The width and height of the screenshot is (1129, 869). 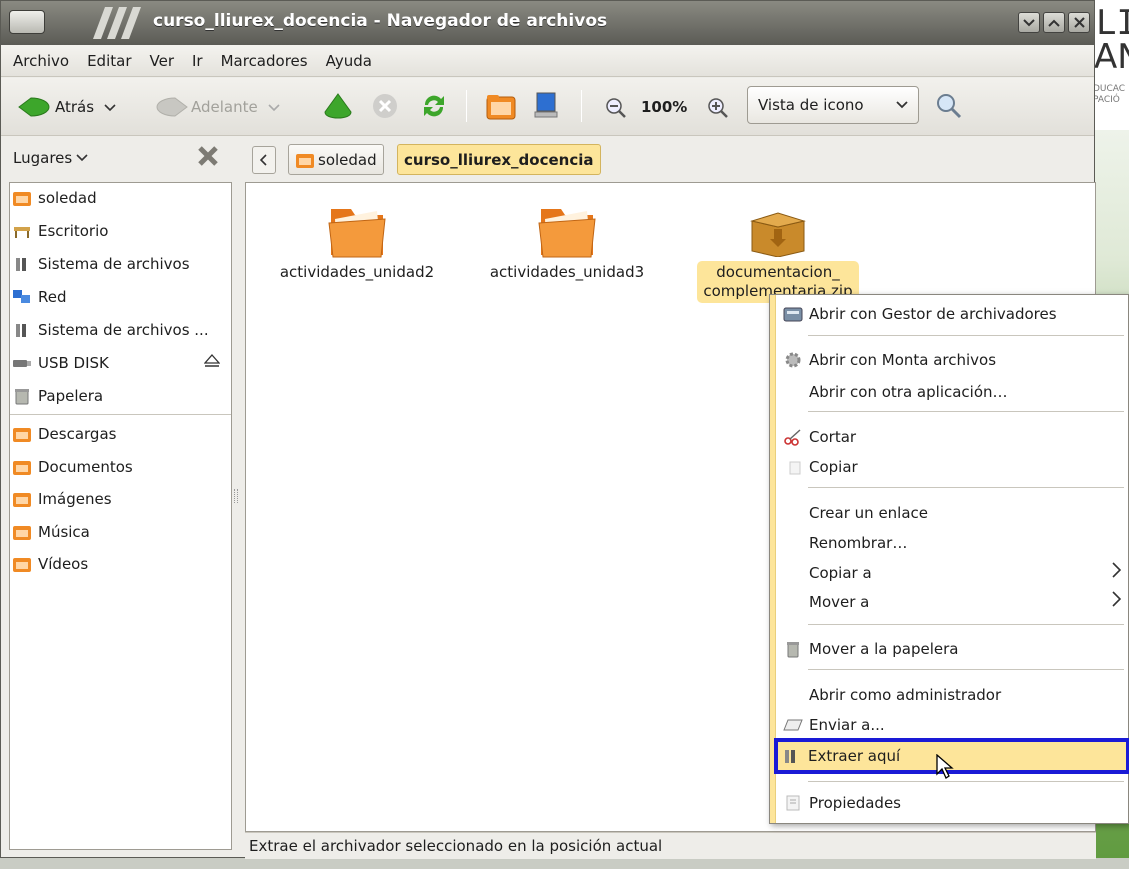 I want to click on zoom-in-icon, so click(x=718, y=108).